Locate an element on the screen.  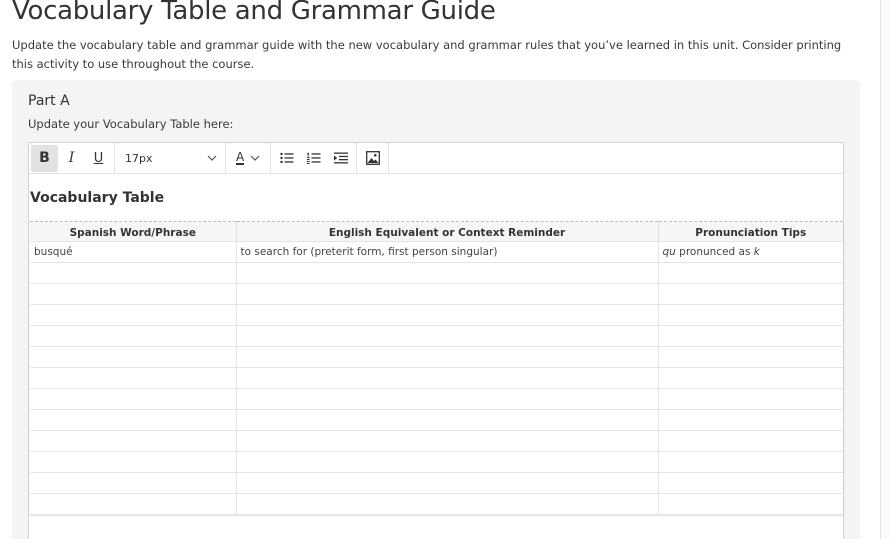
image-icon is located at coordinates (372, 158).